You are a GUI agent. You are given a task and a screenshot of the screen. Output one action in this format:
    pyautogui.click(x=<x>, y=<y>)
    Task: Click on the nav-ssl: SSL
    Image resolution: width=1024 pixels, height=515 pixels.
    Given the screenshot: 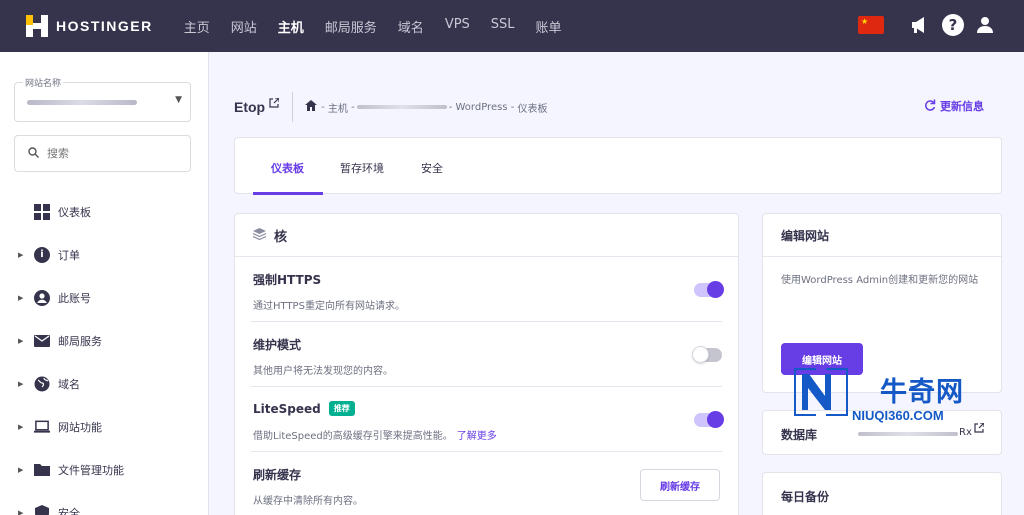 What is the action you would take?
    pyautogui.click(x=503, y=26)
    